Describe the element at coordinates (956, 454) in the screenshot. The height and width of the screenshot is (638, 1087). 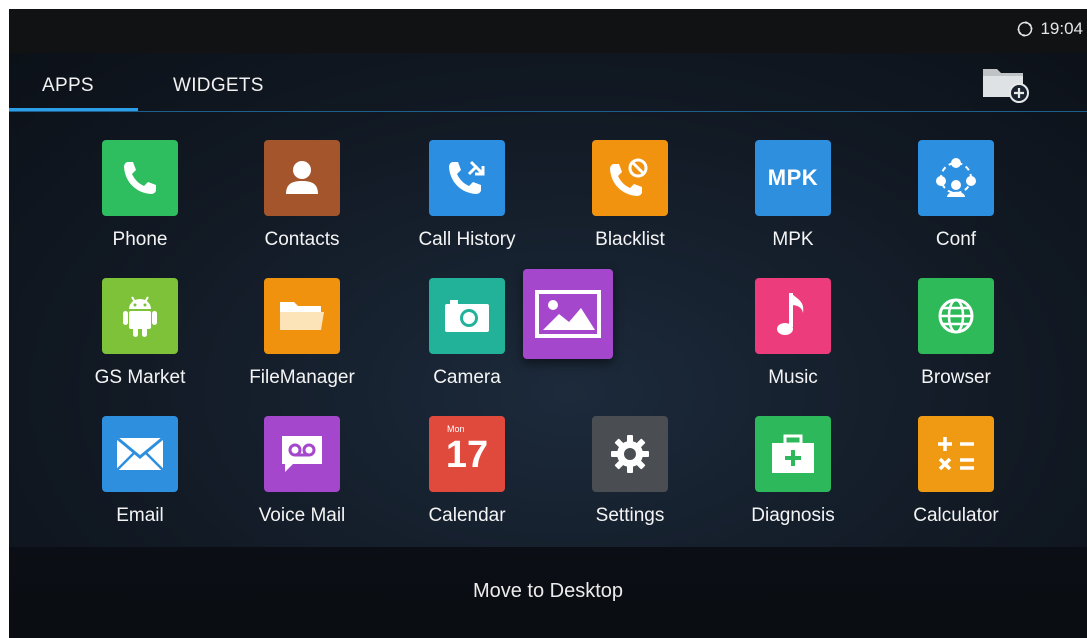
I see `calculator-icon` at that location.